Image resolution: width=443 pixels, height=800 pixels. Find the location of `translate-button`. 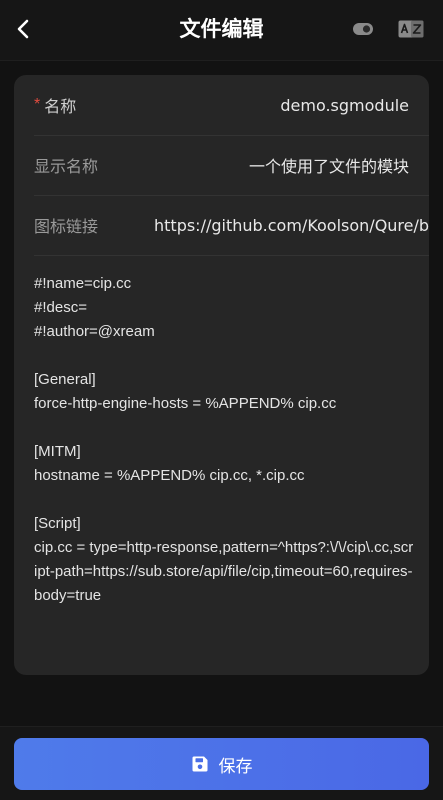

translate-button is located at coordinates (411, 29).